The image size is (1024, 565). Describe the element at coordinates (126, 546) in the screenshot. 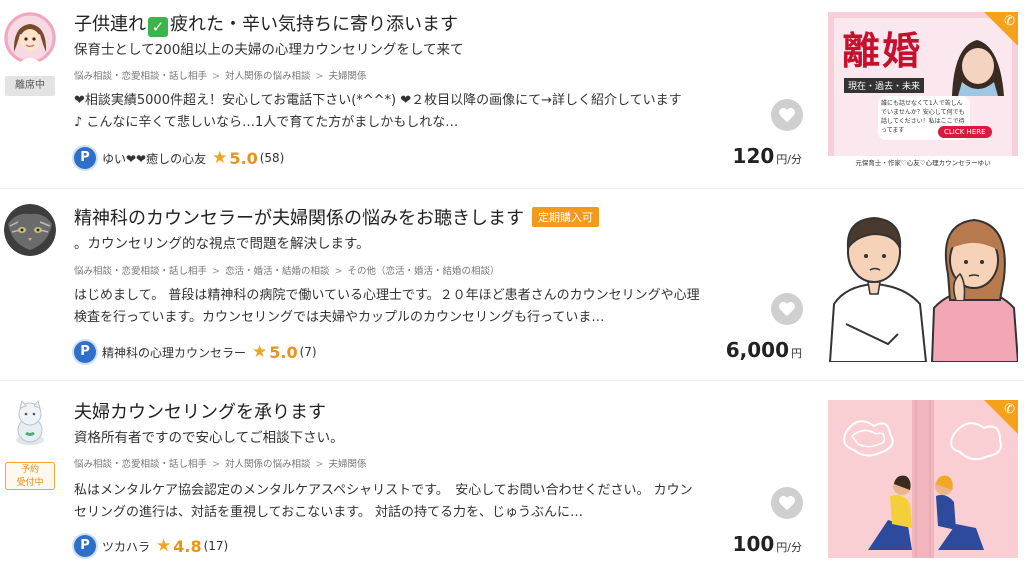

I see `author-name: ツカハラ` at that location.